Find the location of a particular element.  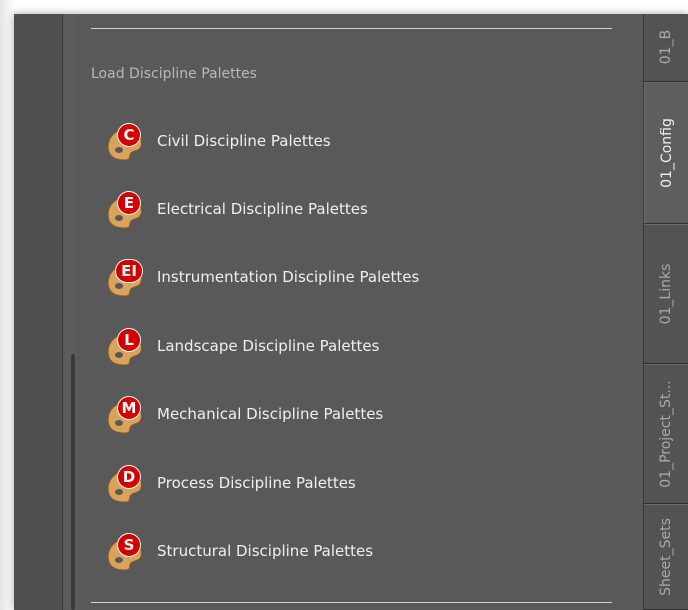

tab-sheet-sets: Sheet_Sets is located at coordinates (666, 557).